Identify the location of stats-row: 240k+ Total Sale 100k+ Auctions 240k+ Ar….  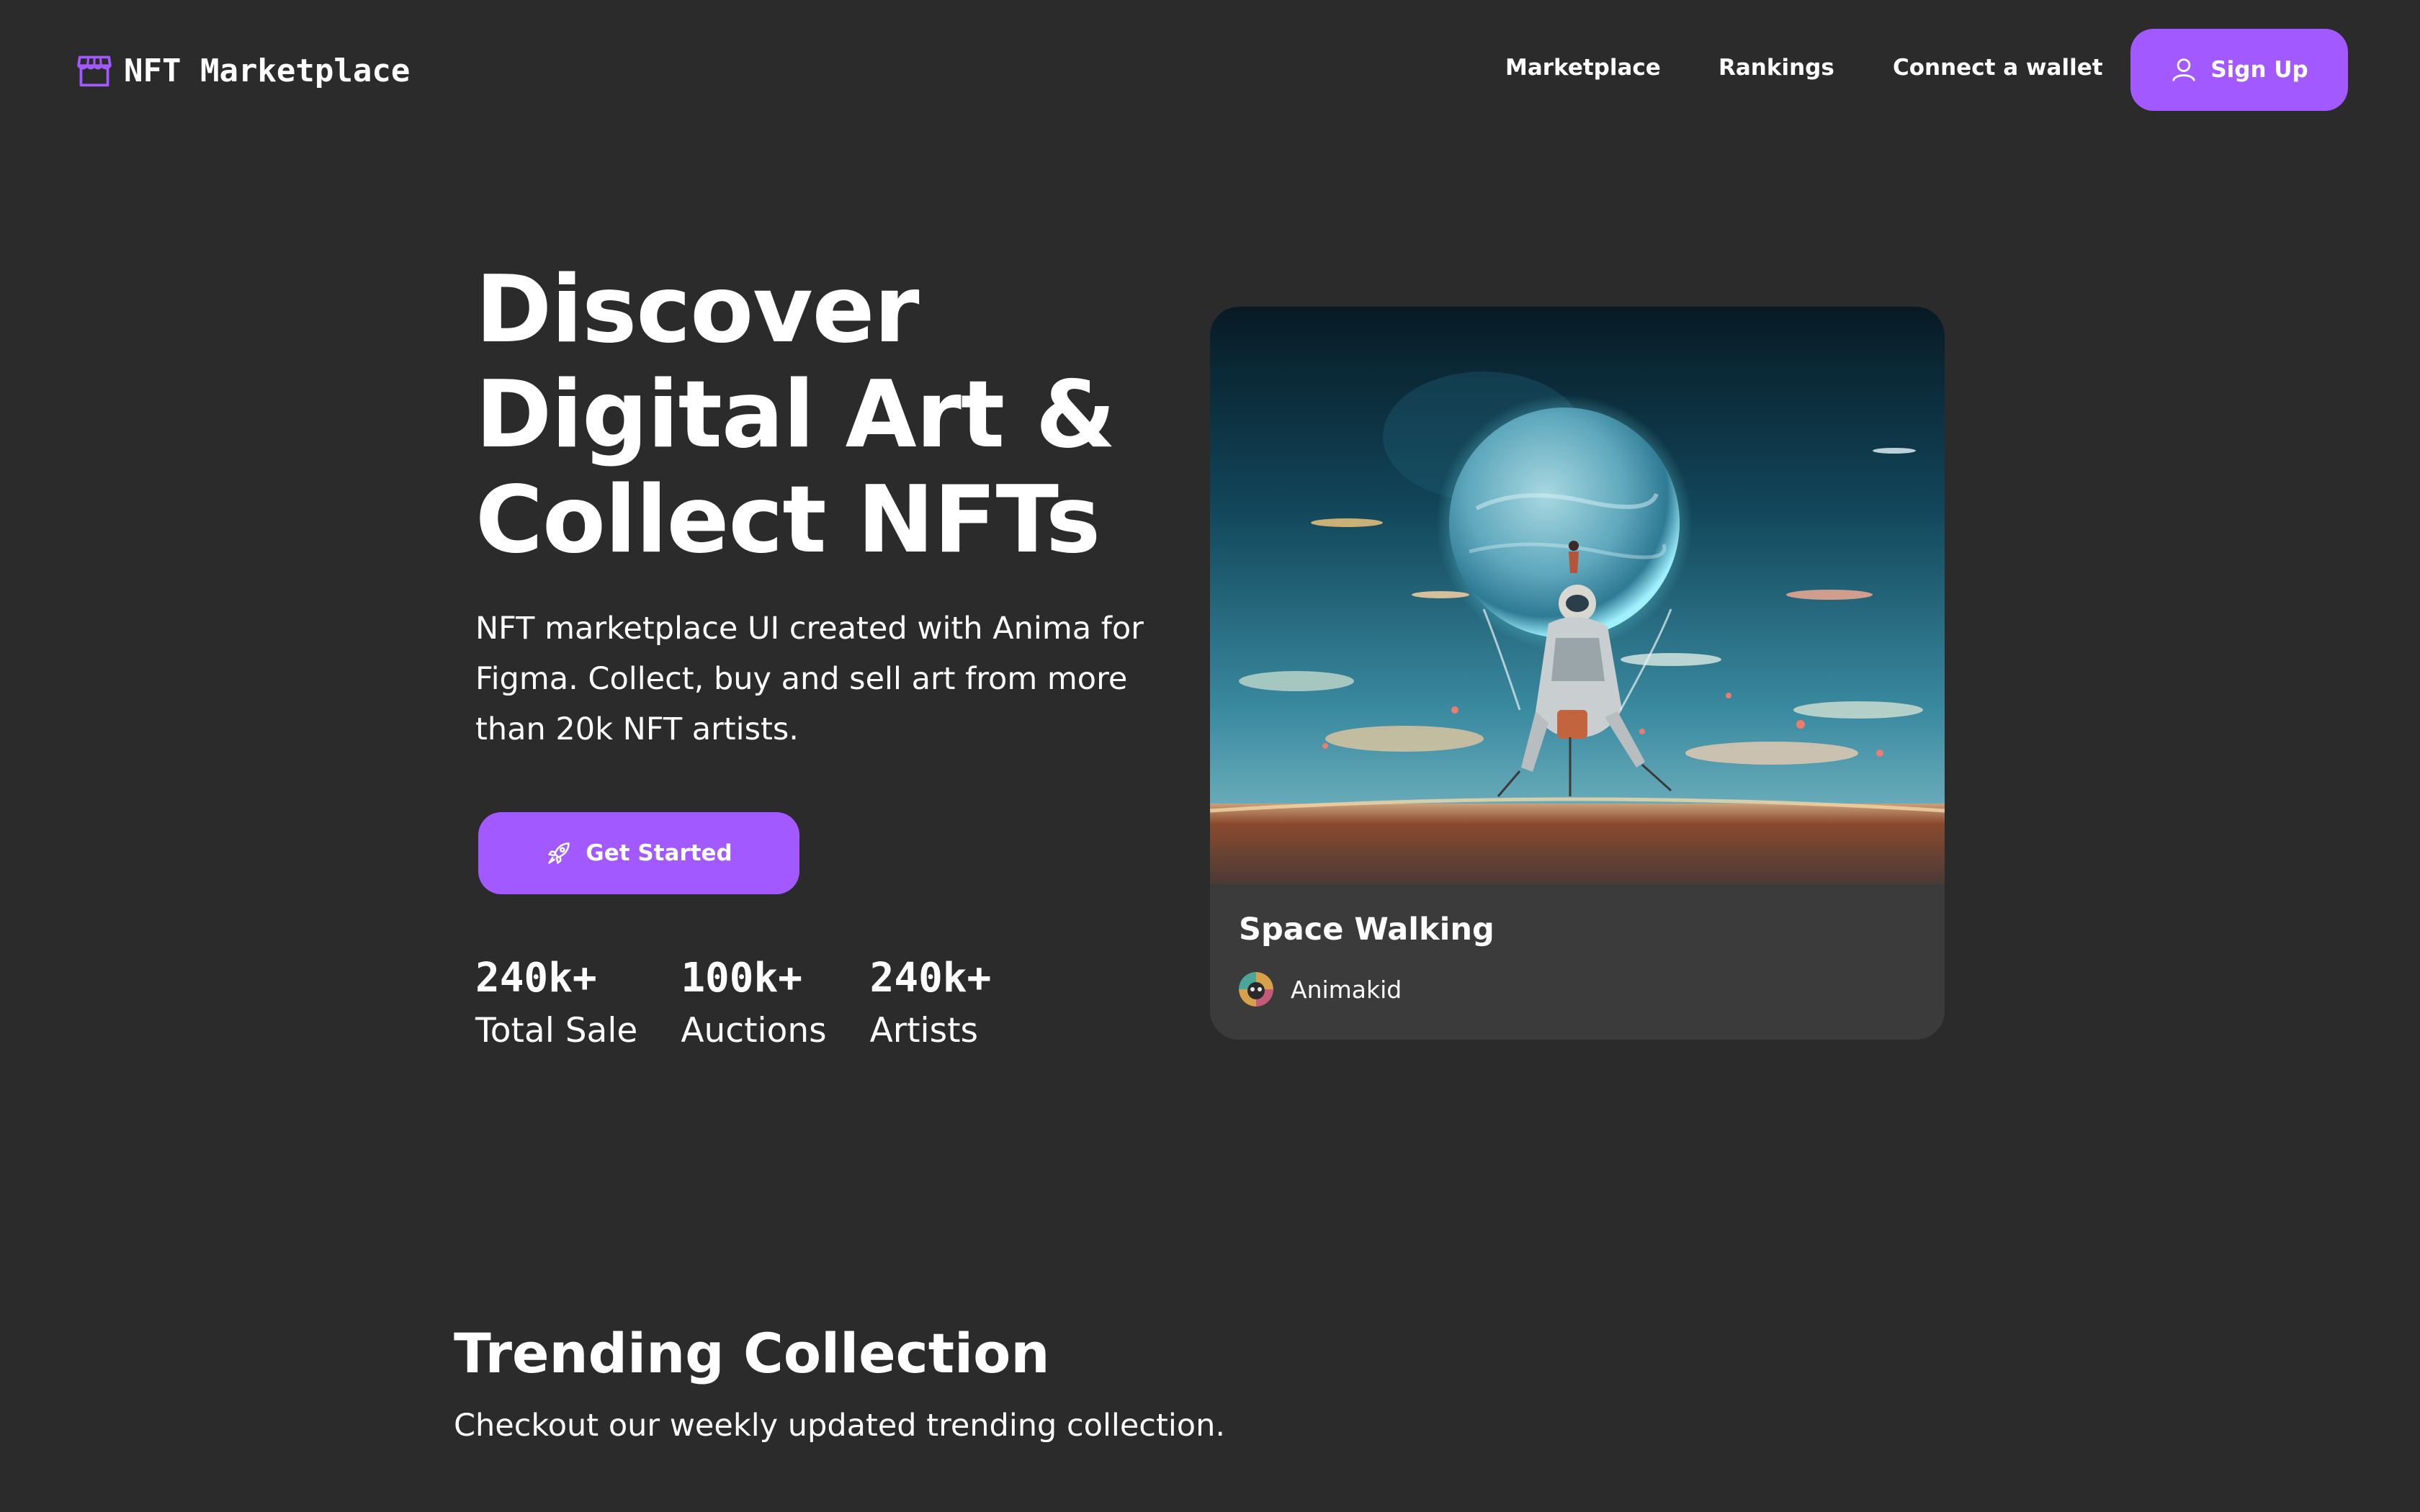
(733, 1003).